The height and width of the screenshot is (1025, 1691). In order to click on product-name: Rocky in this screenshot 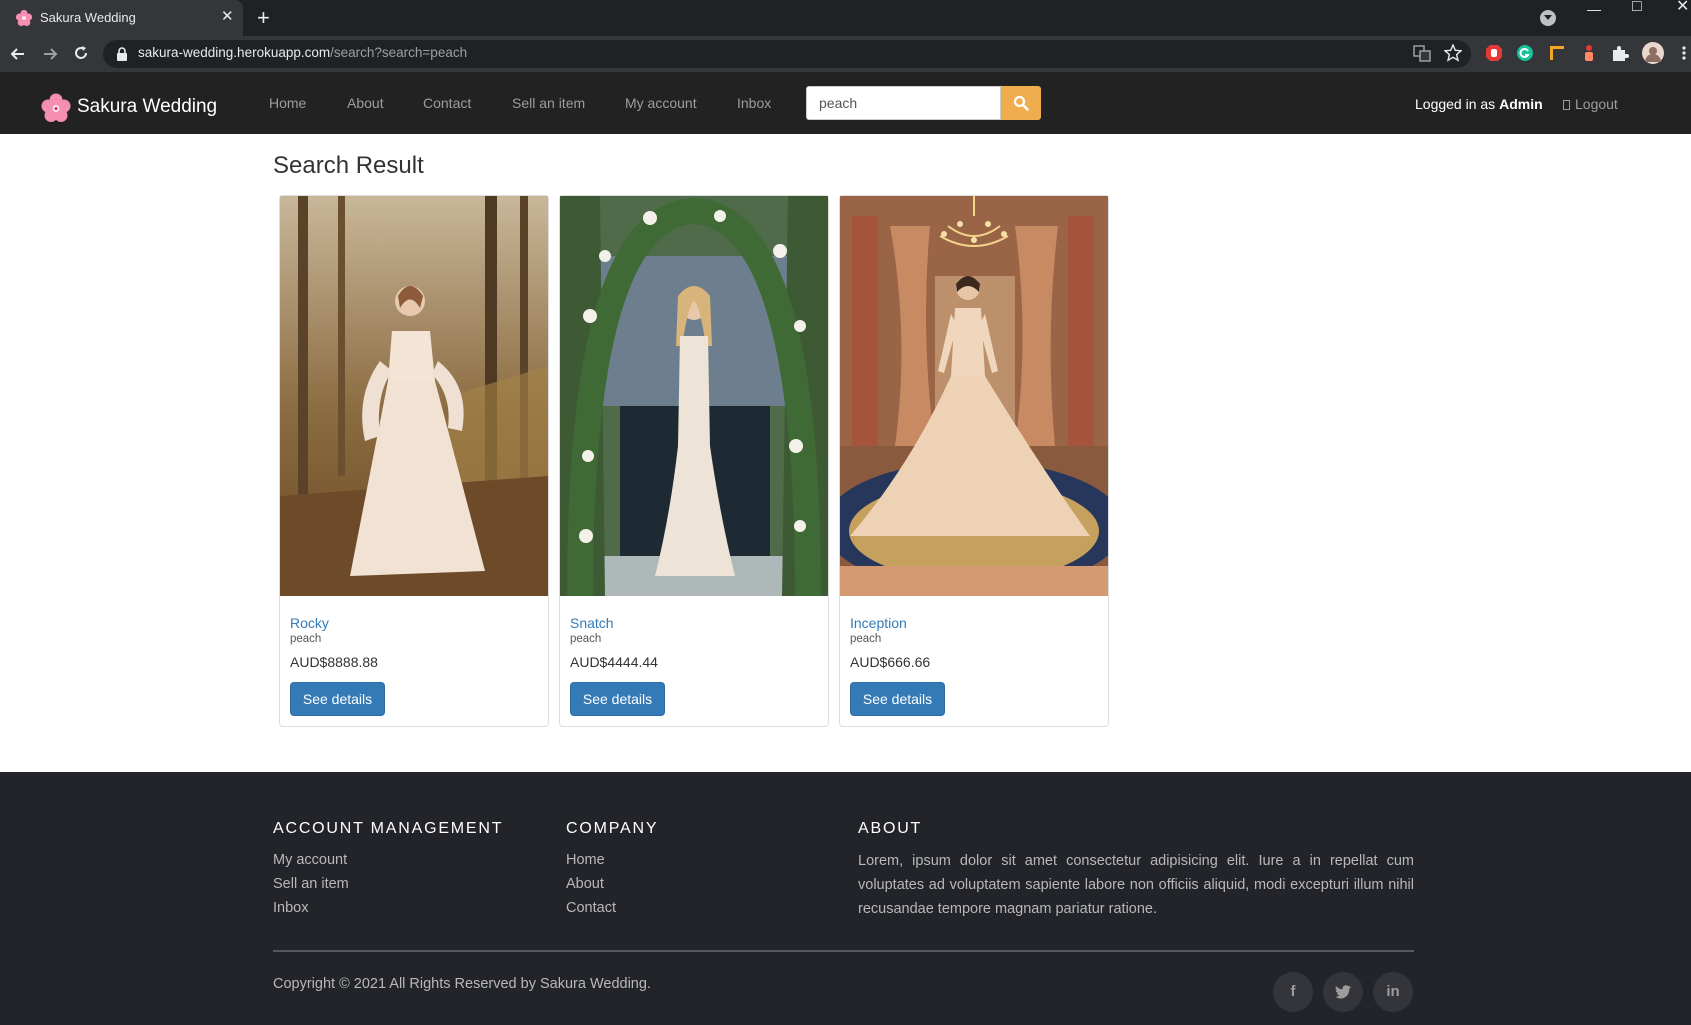, I will do `click(309, 623)`.